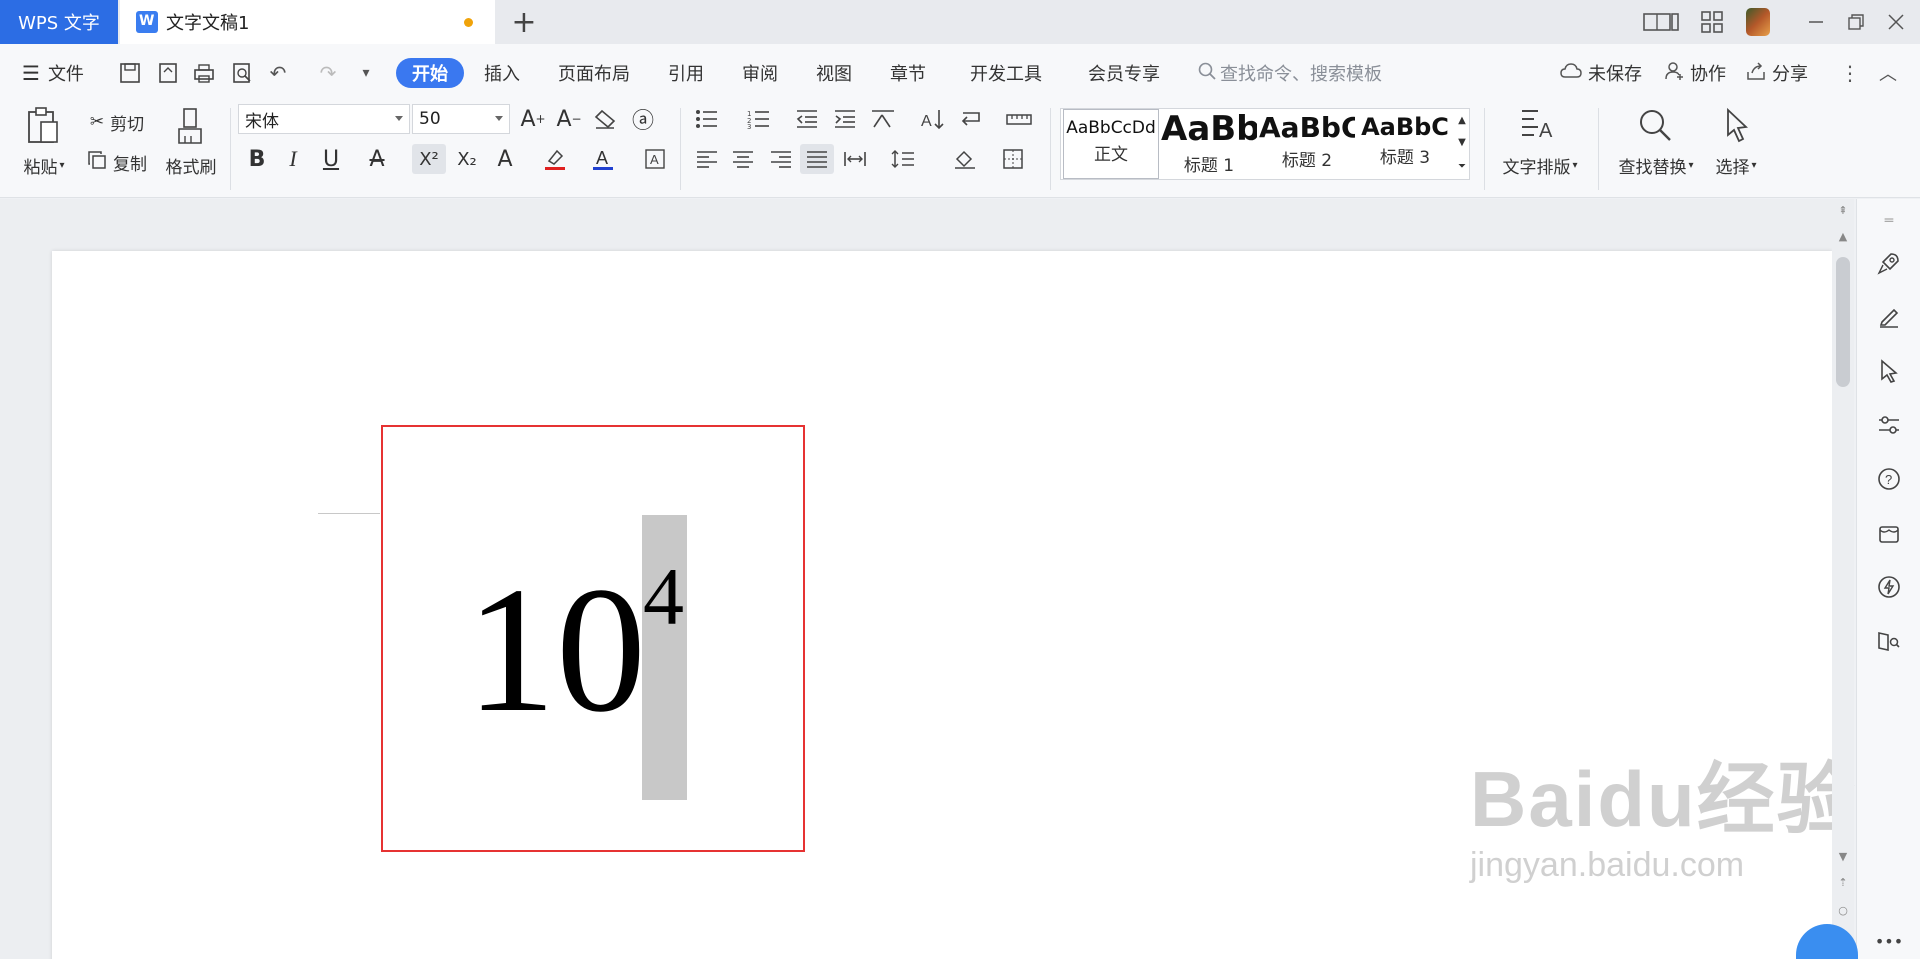  I want to click on font-name-select: 宋体, so click(324, 119).